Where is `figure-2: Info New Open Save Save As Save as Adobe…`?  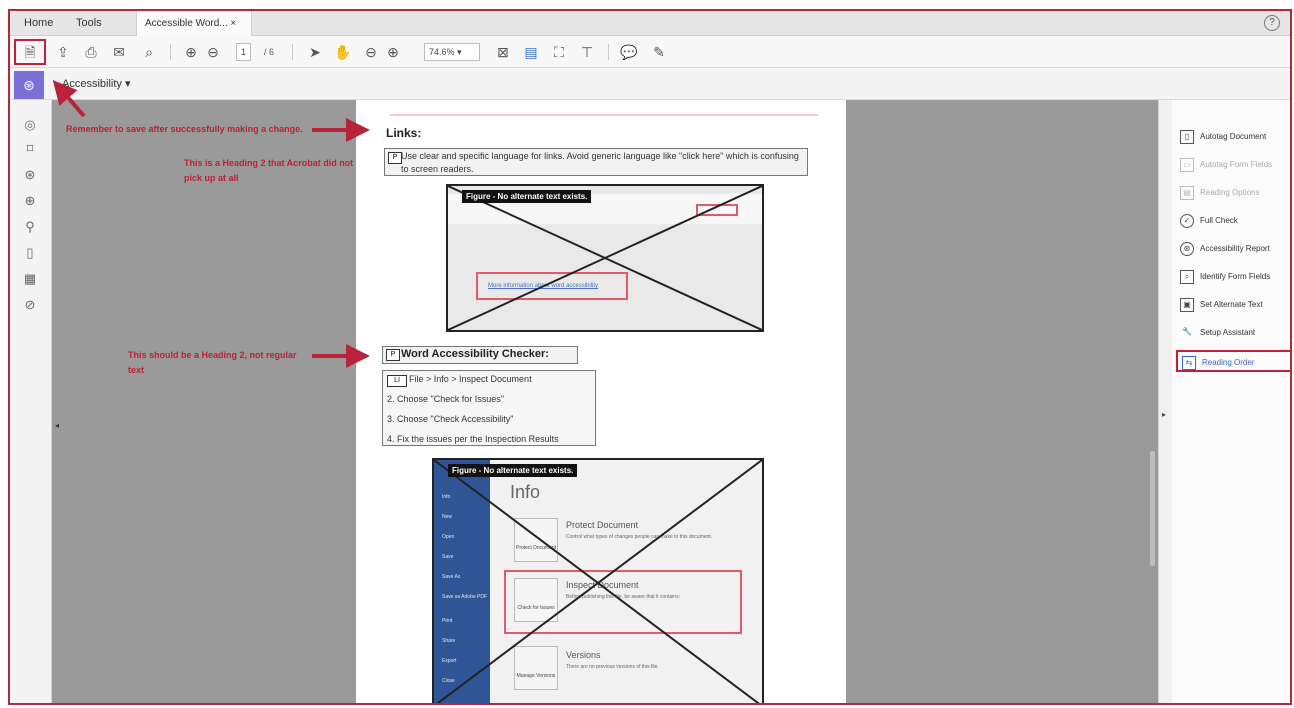
figure-2: Info New Open Save Save As Save as Adobe… is located at coordinates (598, 580).